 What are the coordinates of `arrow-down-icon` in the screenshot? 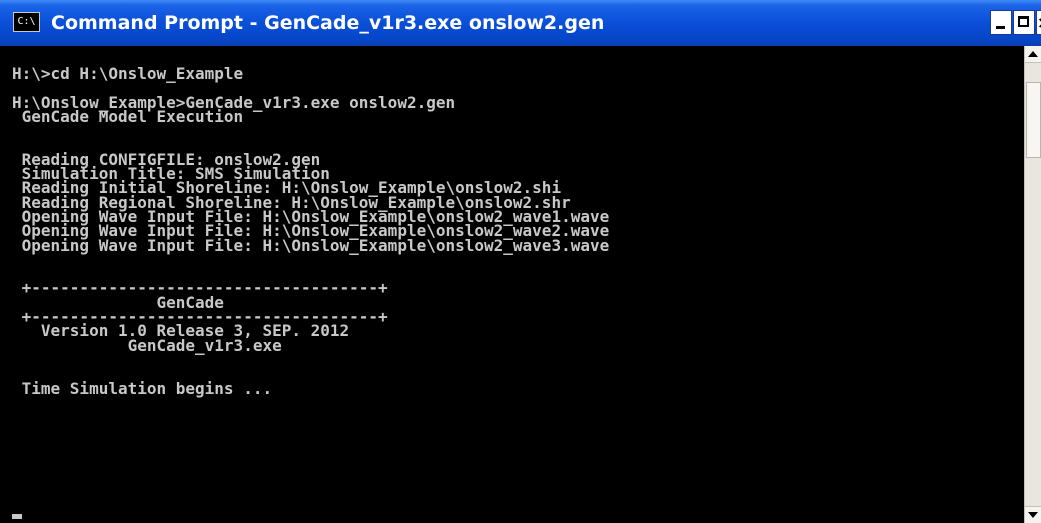 It's located at (1033, 515).